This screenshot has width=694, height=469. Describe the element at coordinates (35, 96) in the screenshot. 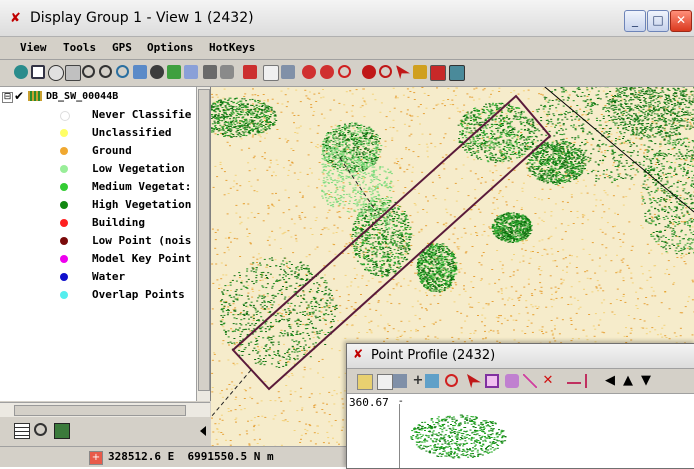

I see `lidar-layer-icon` at that location.